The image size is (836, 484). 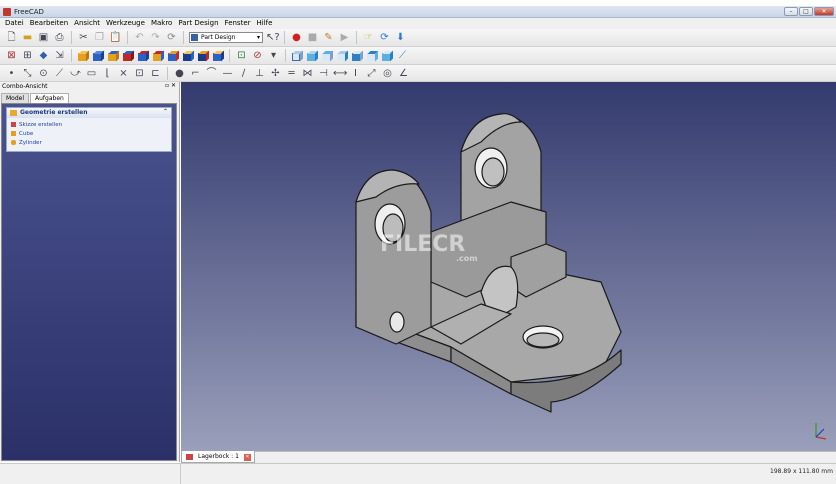 I want to click on copy-icon: ❐, so click(x=99, y=37).